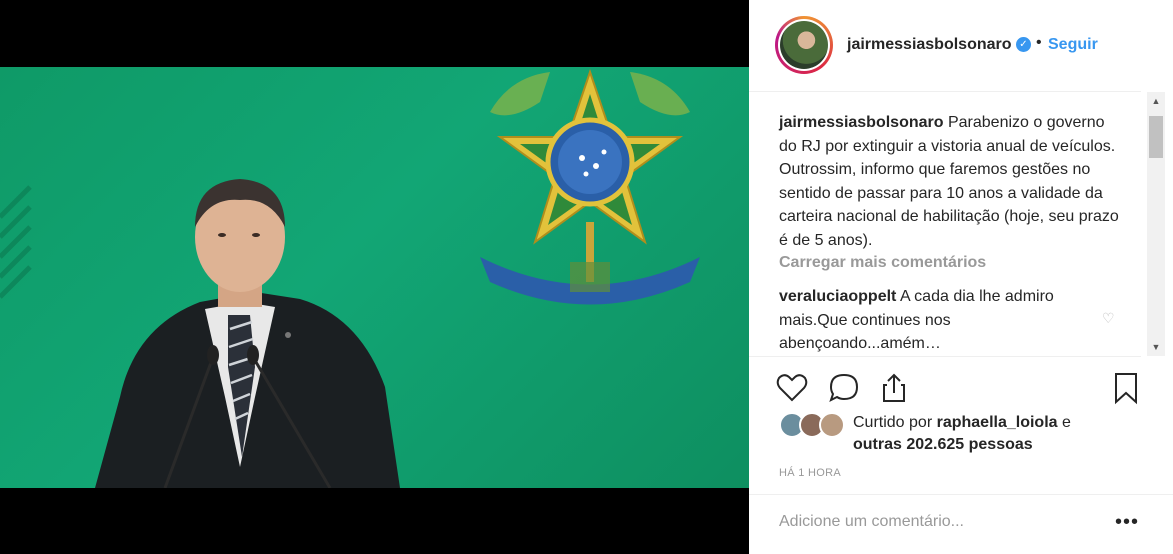 This screenshot has width=1173, height=554. What do you see at coordinates (1108, 318) in the screenshot?
I see `small-heart-icon: ♡` at bounding box center [1108, 318].